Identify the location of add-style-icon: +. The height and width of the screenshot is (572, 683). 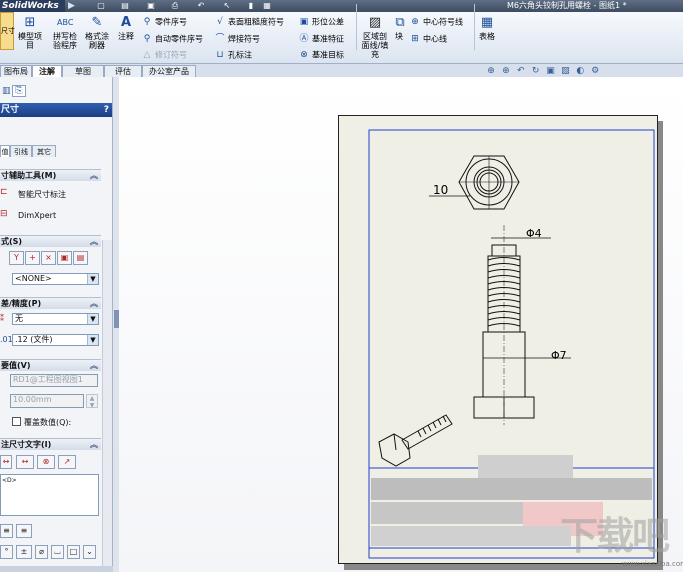
(32, 258).